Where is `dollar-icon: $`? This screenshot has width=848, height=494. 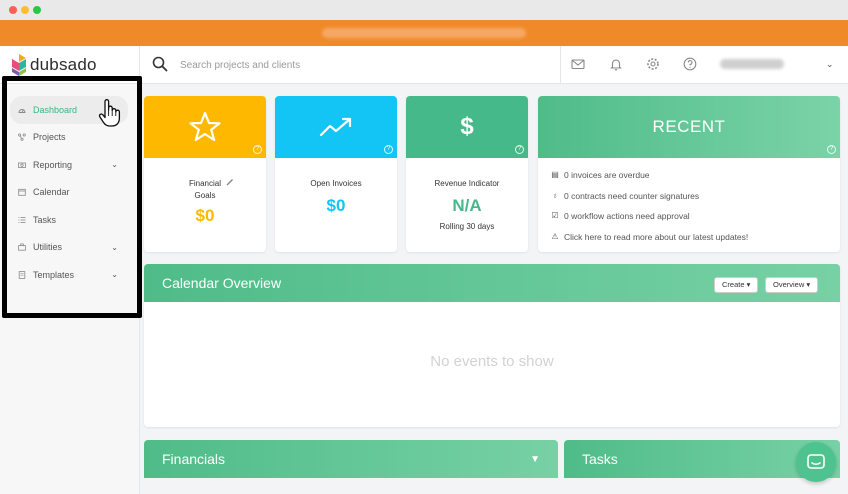
dollar-icon: $ is located at coordinates (467, 126).